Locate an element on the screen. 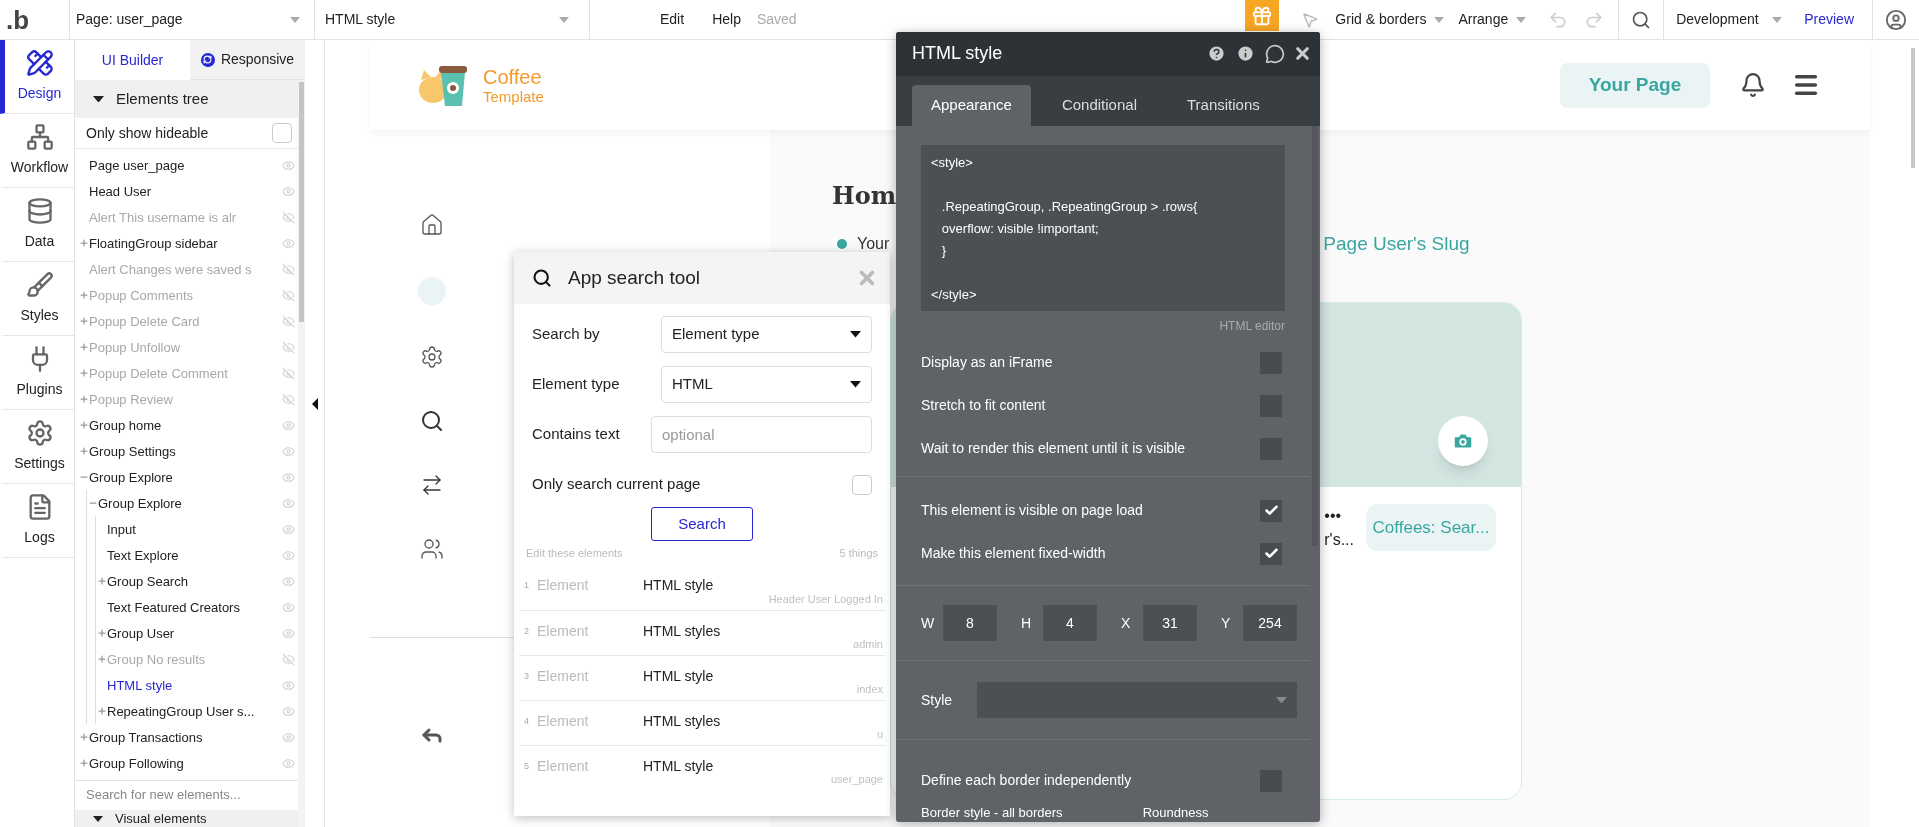 This screenshot has height=827, width=1919. page-selector: Page: user_page is located at coordinates (192, 19).